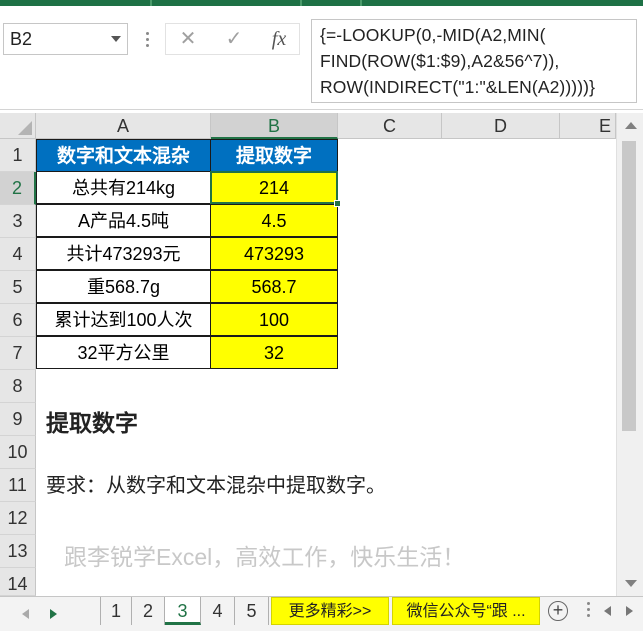 Image resolution: width=643 pixels, height=631 pixels. What do you see at coordinates (274, 352) in the screenshot?
I see `table-cell: 32` at bounding box center [274, 352].